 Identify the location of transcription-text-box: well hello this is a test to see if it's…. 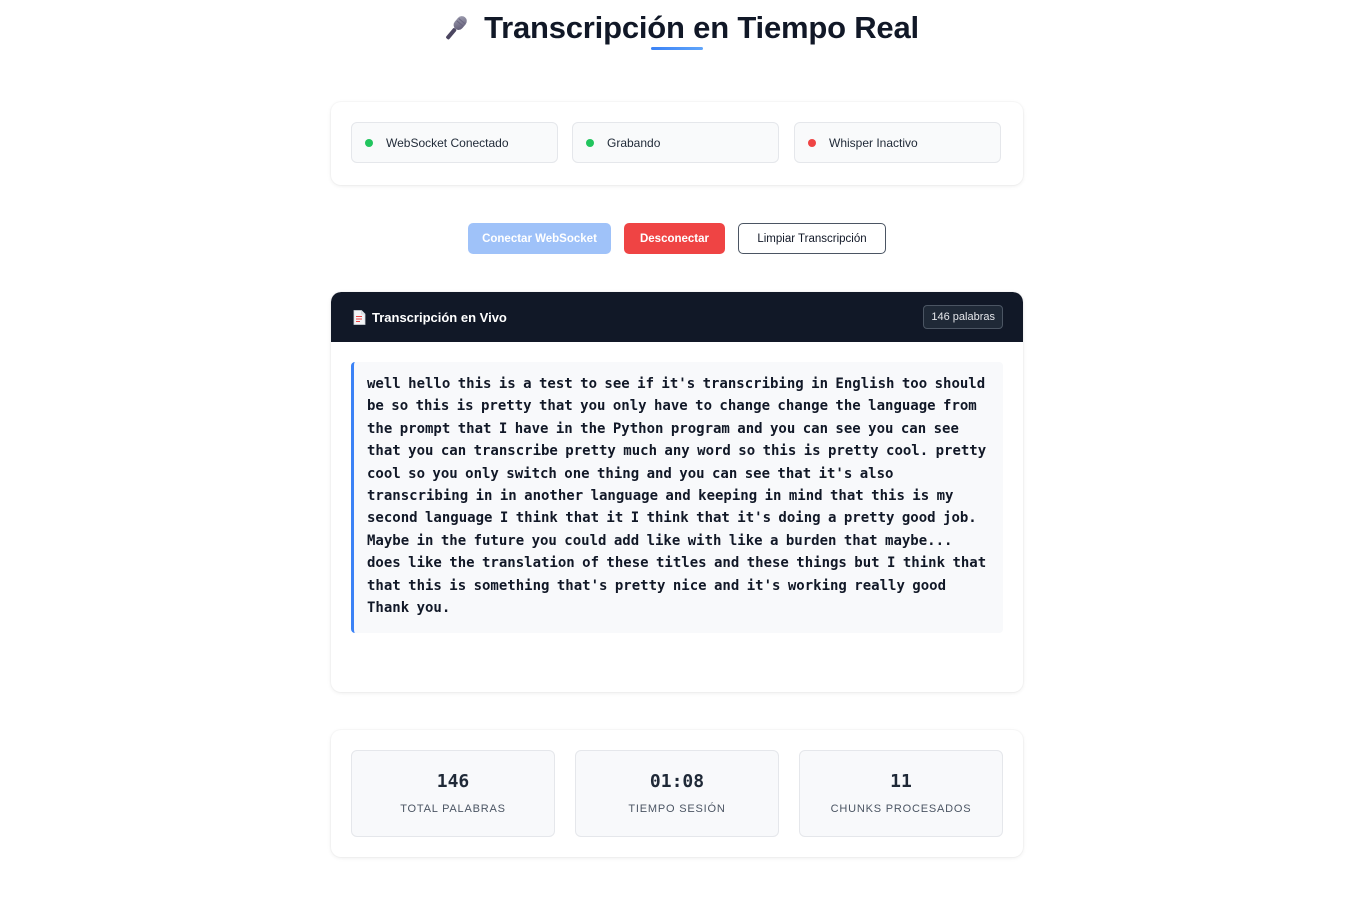
(677, 497).